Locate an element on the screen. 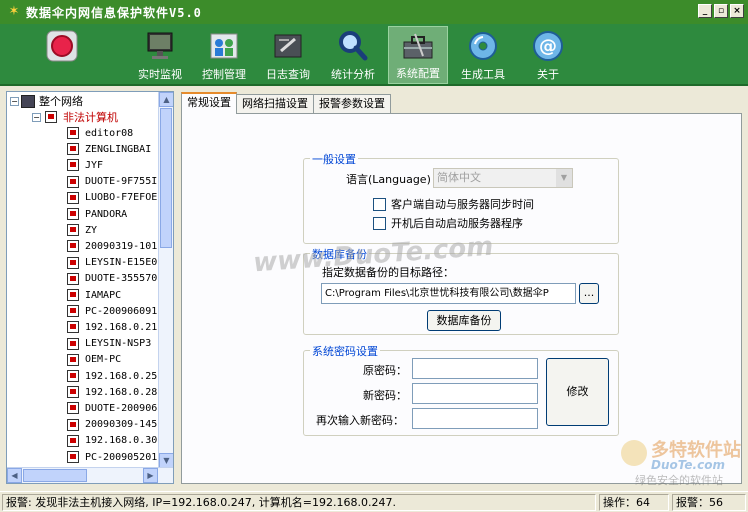  toolbar-record-button is located at coordinates (62, 55).